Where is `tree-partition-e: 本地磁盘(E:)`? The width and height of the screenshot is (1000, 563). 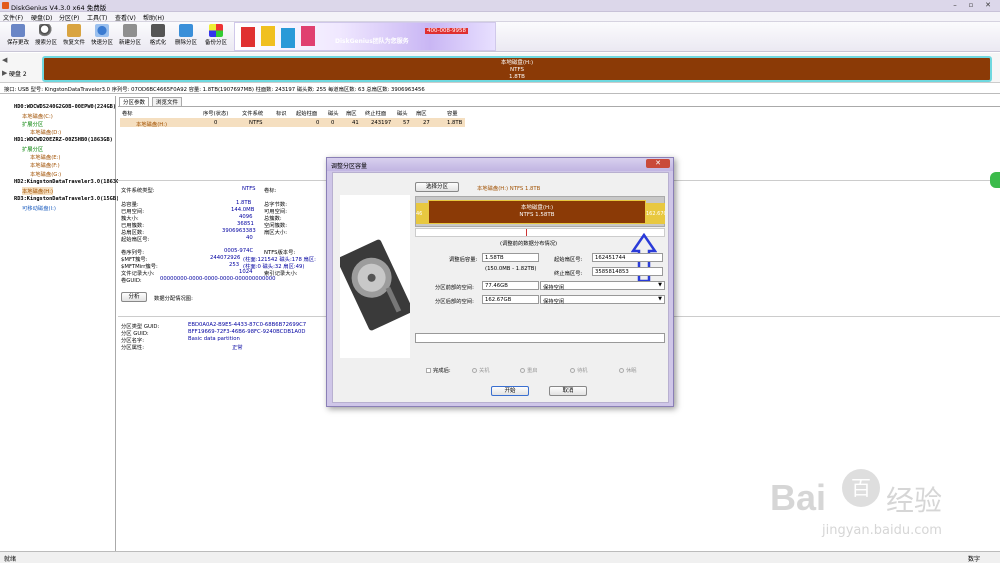
tree-partition-e: 本地磁盘(E:) is located at coordinates (45, 157).